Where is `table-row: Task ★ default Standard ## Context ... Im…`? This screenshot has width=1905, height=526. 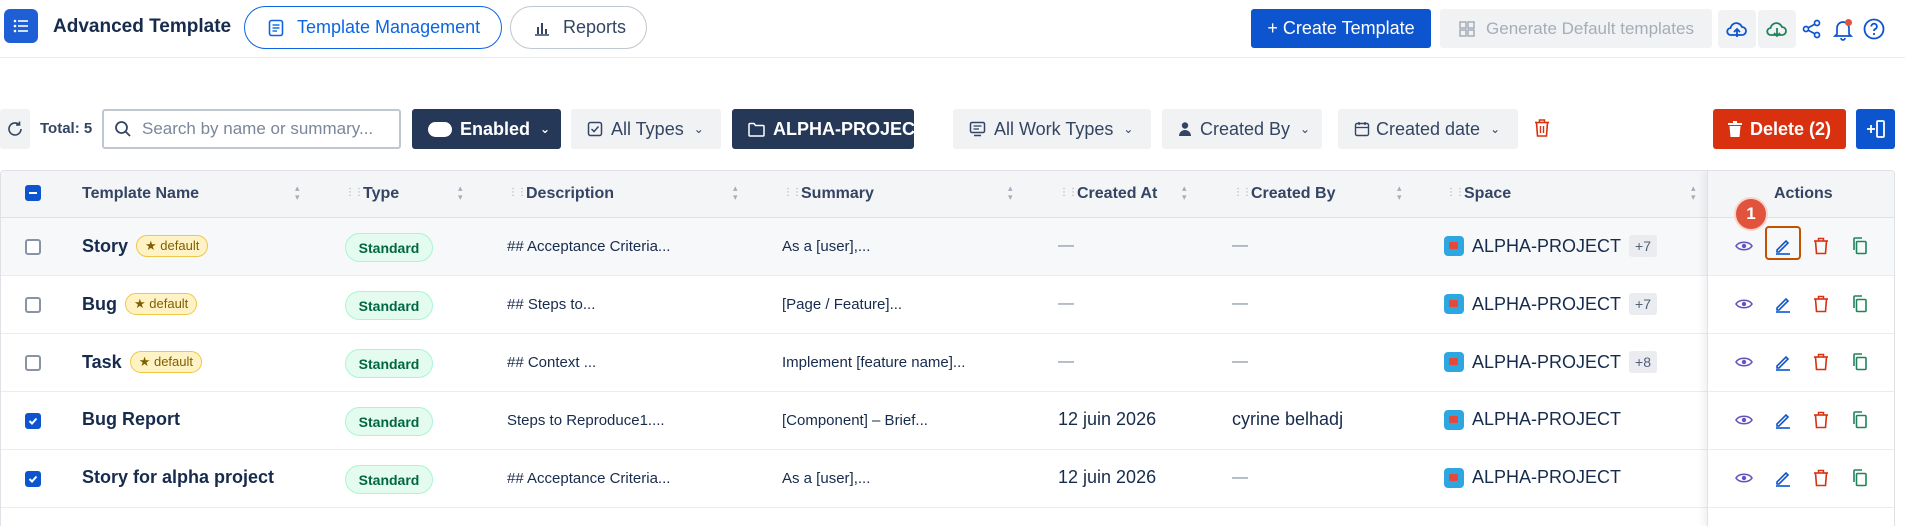
table-row: Task ★ default Standard ## Context ... Im… is located at coordinates (947, 363).